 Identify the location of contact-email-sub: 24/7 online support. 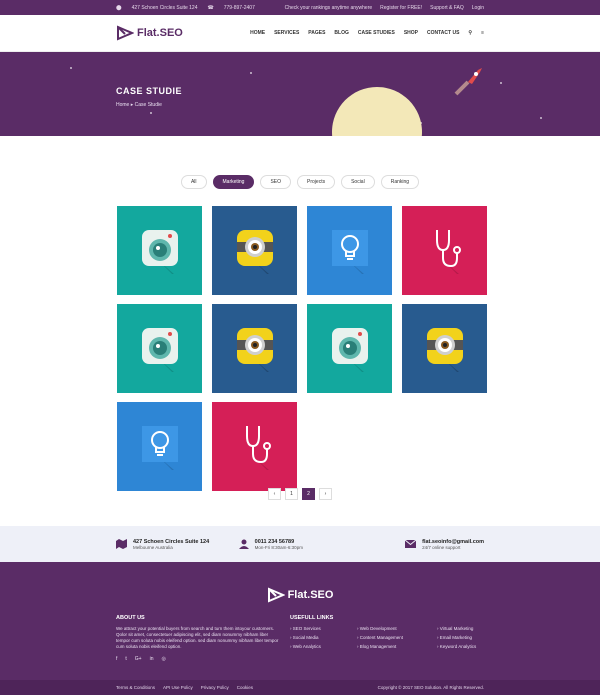
(441, 547).